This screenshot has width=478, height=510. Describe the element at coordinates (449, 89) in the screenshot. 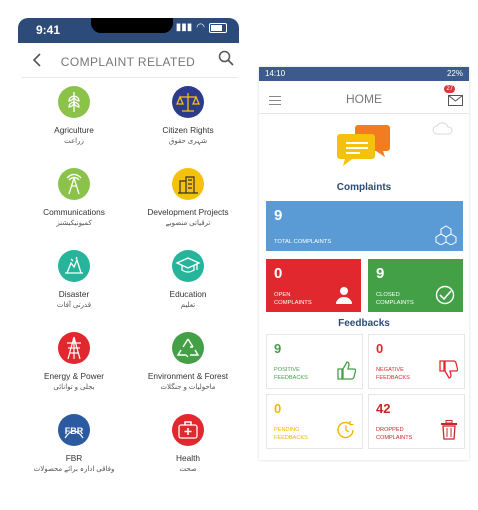

I see `notification-badge: 27` at that location.